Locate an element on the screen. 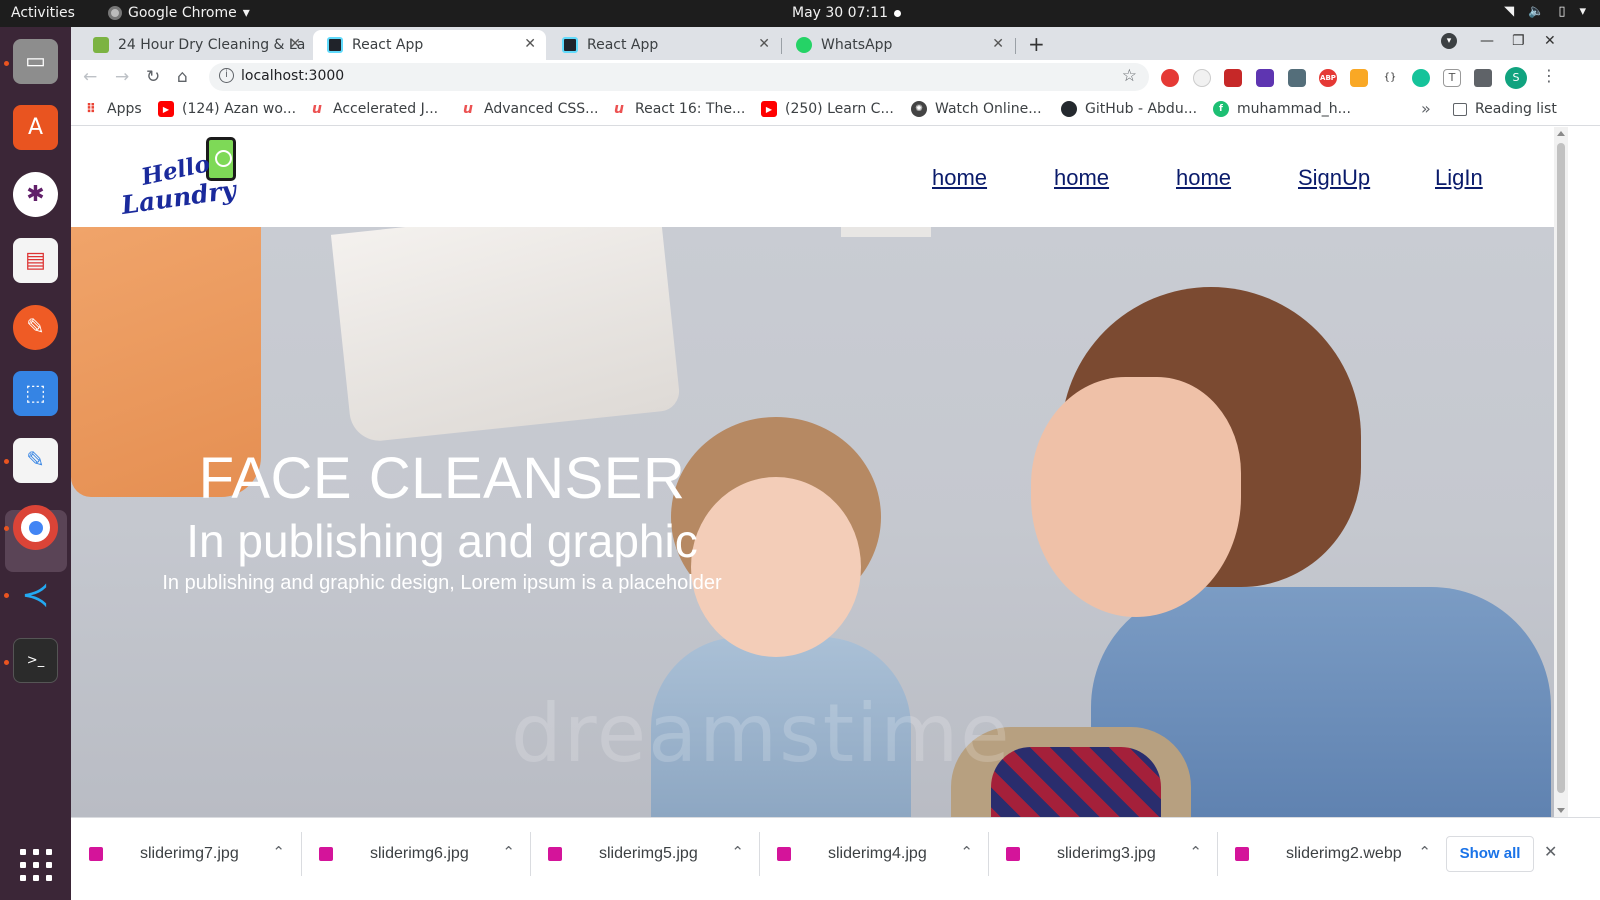 The height and width of the screenshot is (900, 1600). address-bar: i localhost:3000 ☆ is located at coordinates (679, 77).